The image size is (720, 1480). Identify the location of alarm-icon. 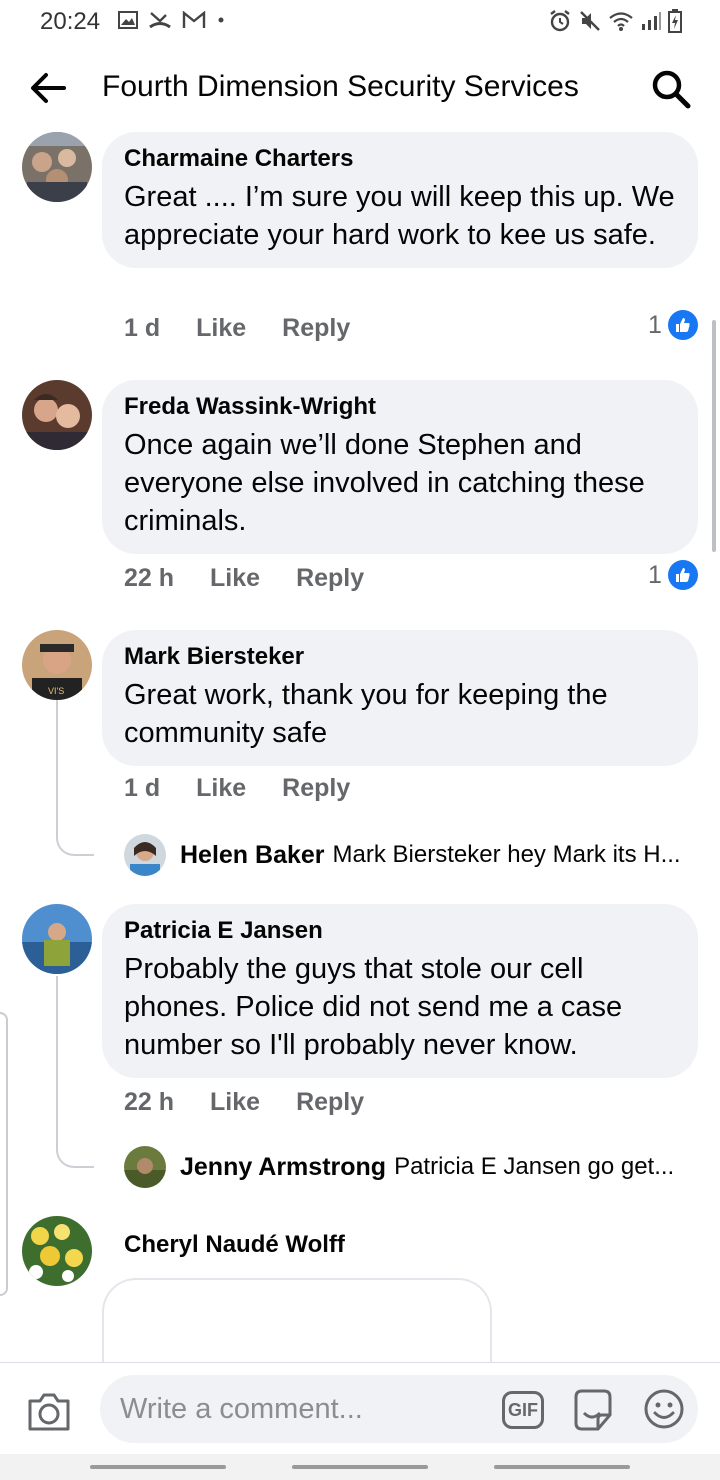
(560, 21).